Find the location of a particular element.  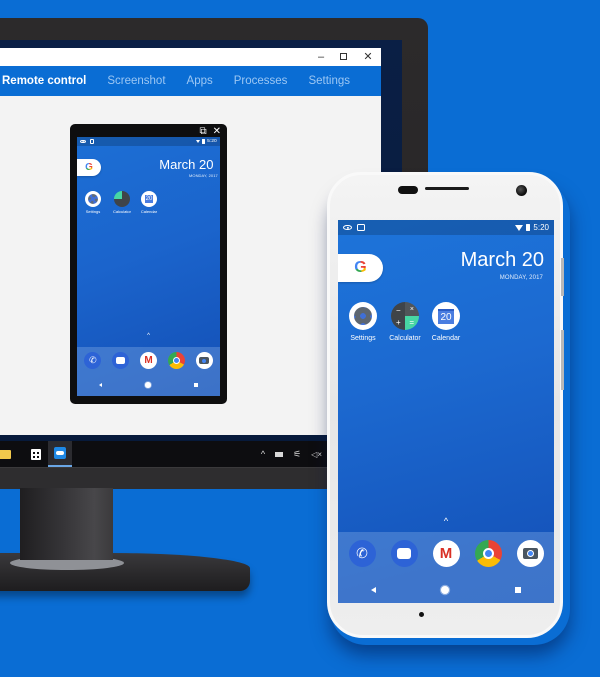

tab-apps: Apps is located at coordinates (200, 81).